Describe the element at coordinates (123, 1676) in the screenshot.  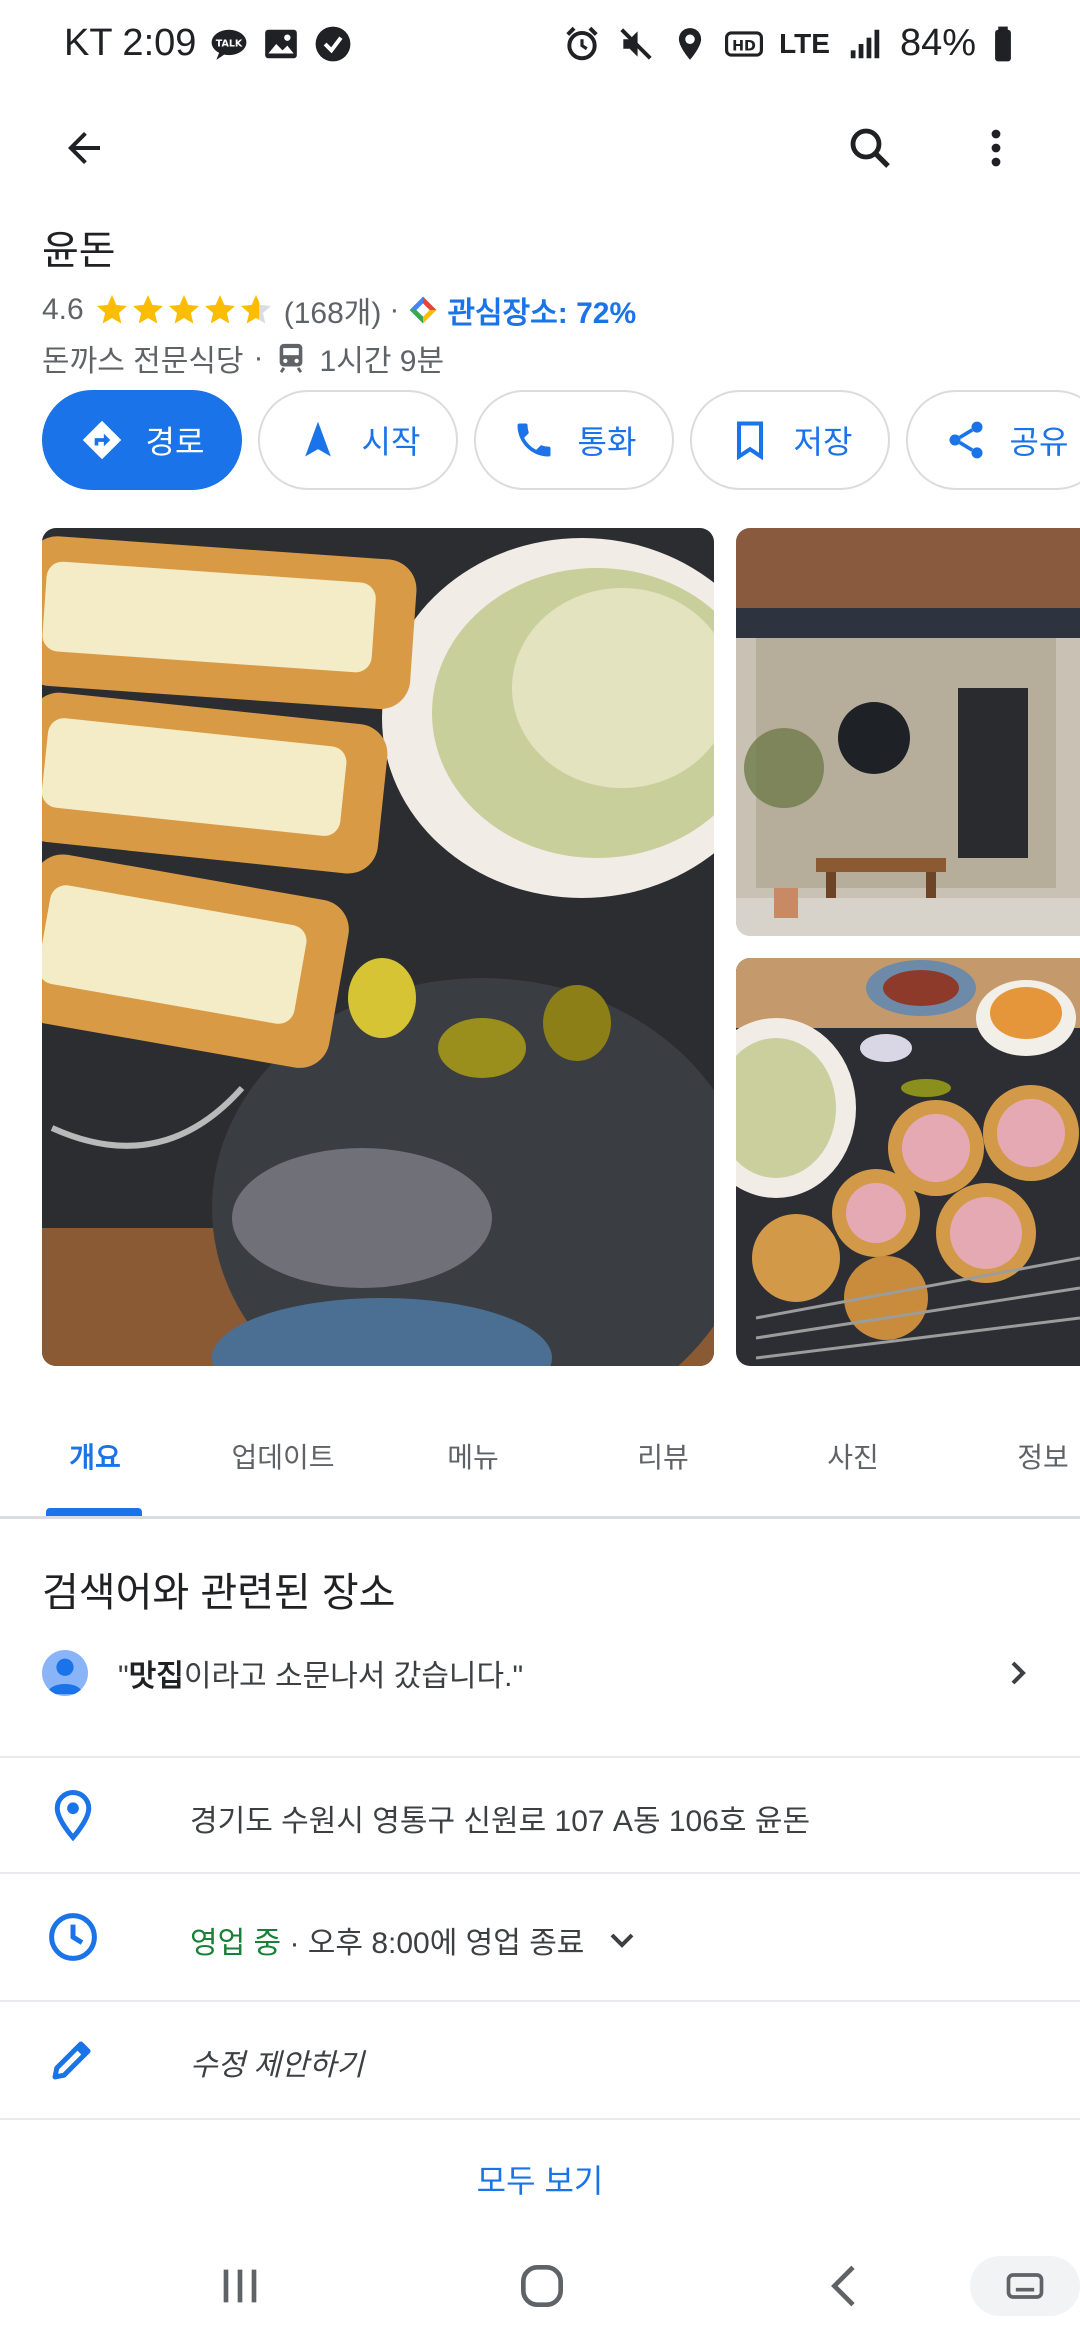
I see `quote-open: "` at that location.